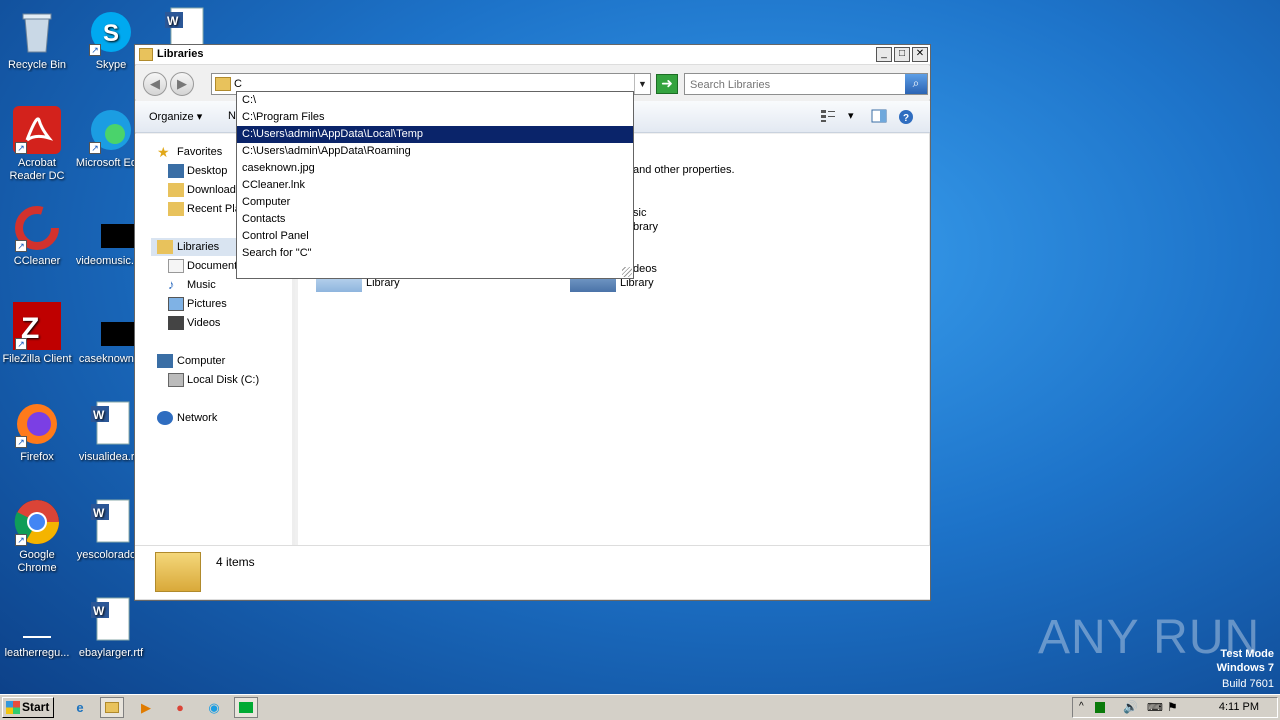 The image size is (1280, 720). Describe the element at coordinates (37, 457) in the screenshot. I see `desktop-icon-label: Firefox` at that location.